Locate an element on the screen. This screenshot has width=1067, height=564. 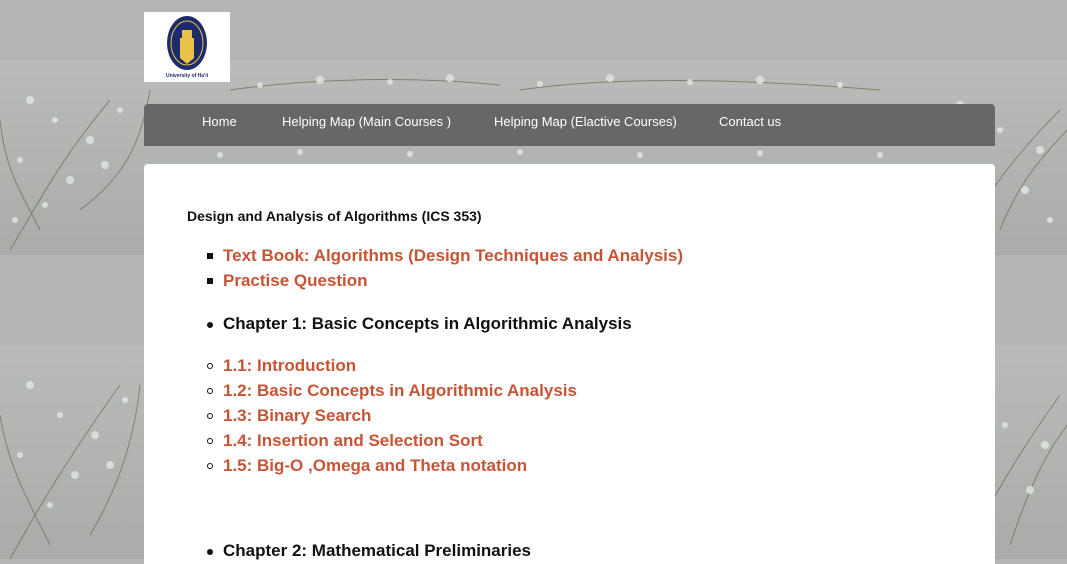
resource-item-practise: Practise Question is located at coordinates (287, 281).